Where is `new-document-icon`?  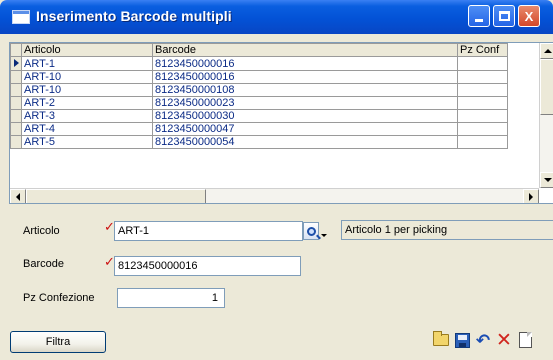 new-document-icon is located at coordinates (525, 340).